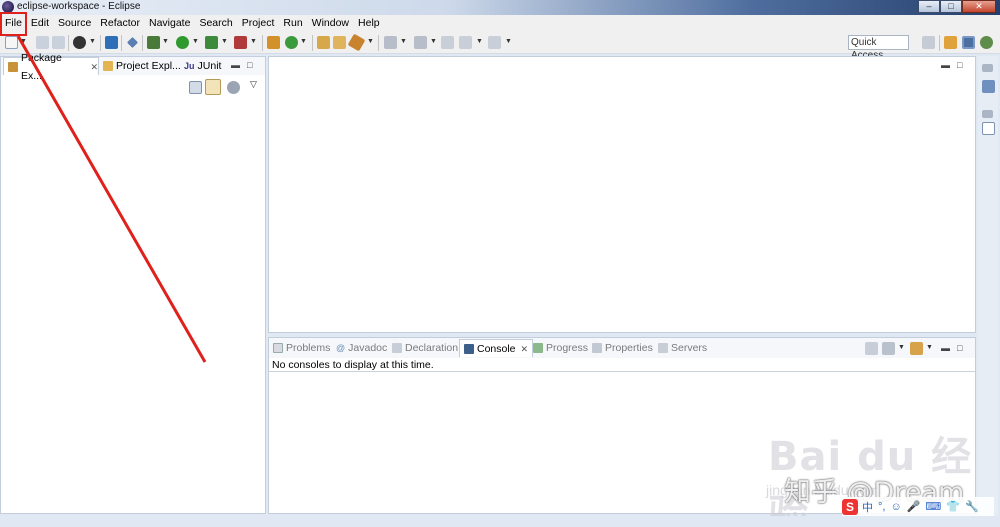  I want to click on external-tools-icon, so click(240, 42).